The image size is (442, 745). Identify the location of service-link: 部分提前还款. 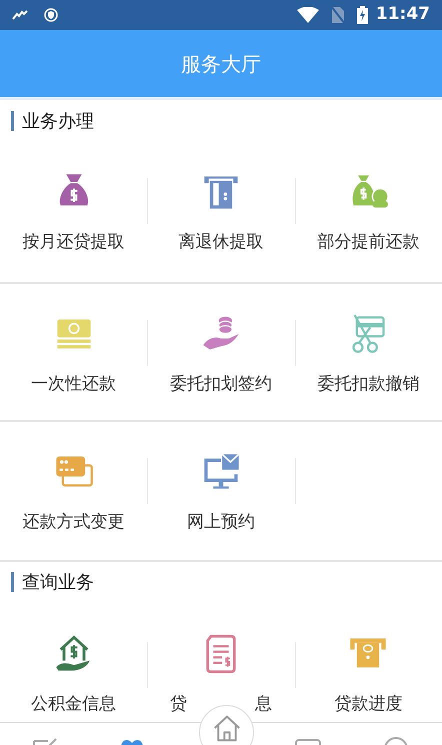
(368, 243).